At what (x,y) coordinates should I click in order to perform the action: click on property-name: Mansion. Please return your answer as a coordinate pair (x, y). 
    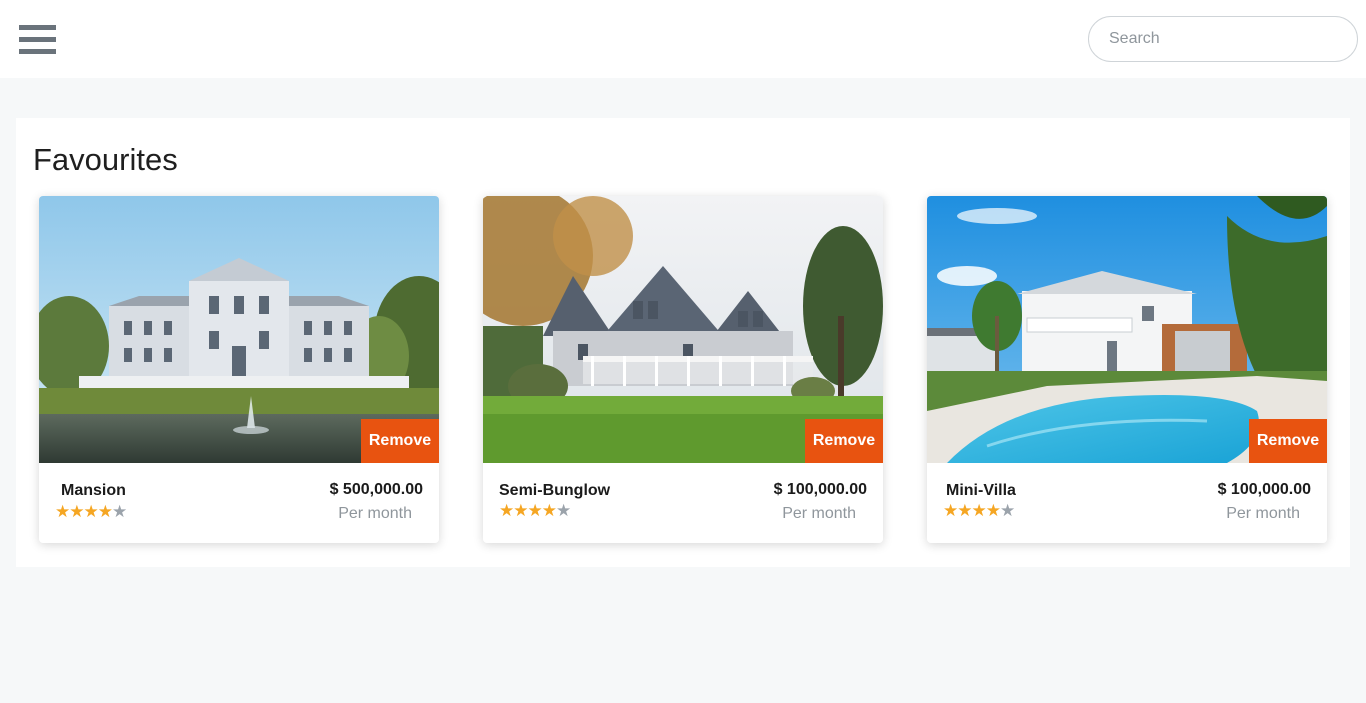
    Looking at the image, I should click on (93, 490).